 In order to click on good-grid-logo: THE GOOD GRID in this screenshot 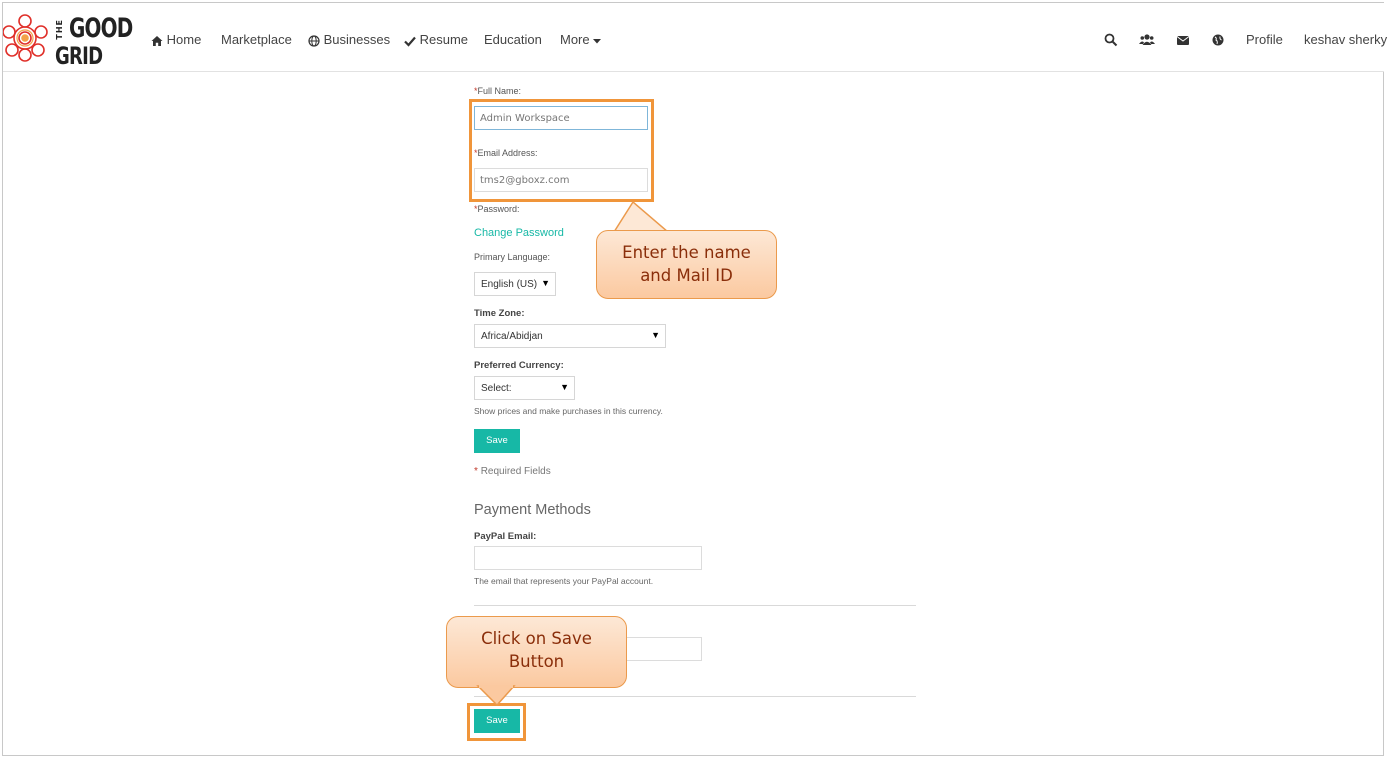, I will do `click(70, 38)`.